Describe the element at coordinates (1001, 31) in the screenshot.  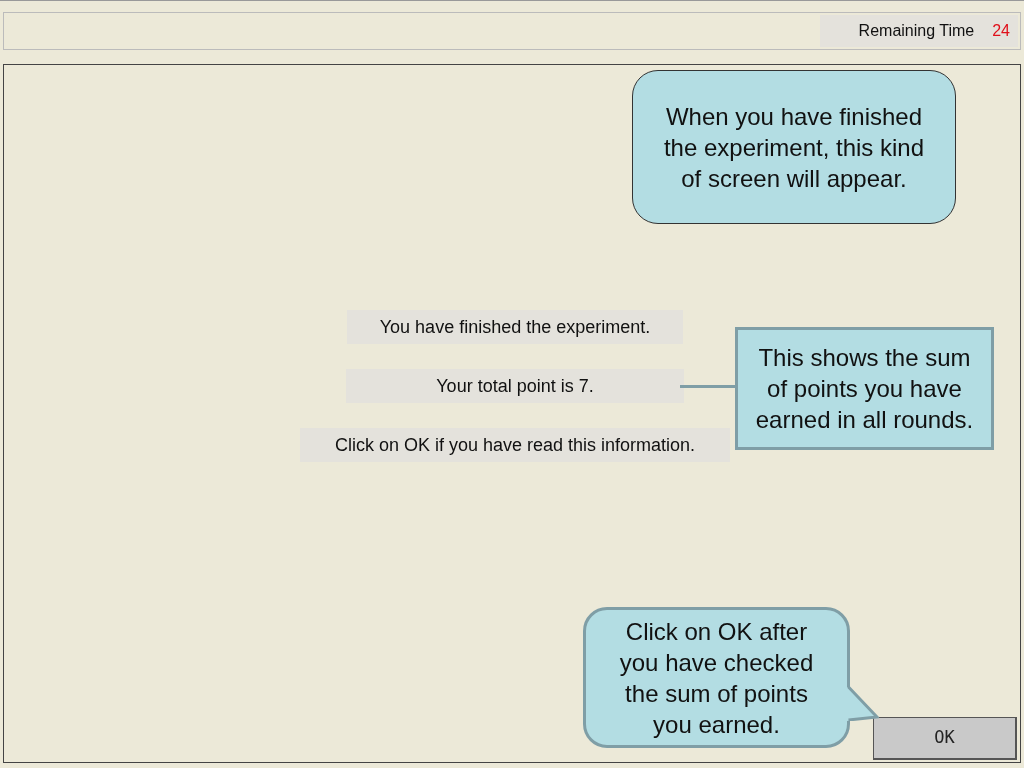
I see `timer-value: 24` at that location.